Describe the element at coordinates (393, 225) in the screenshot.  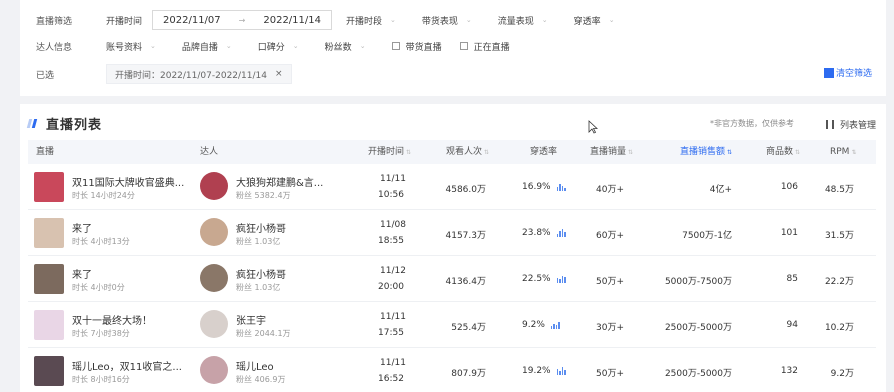
I see `start-date: 11/08` at that location.